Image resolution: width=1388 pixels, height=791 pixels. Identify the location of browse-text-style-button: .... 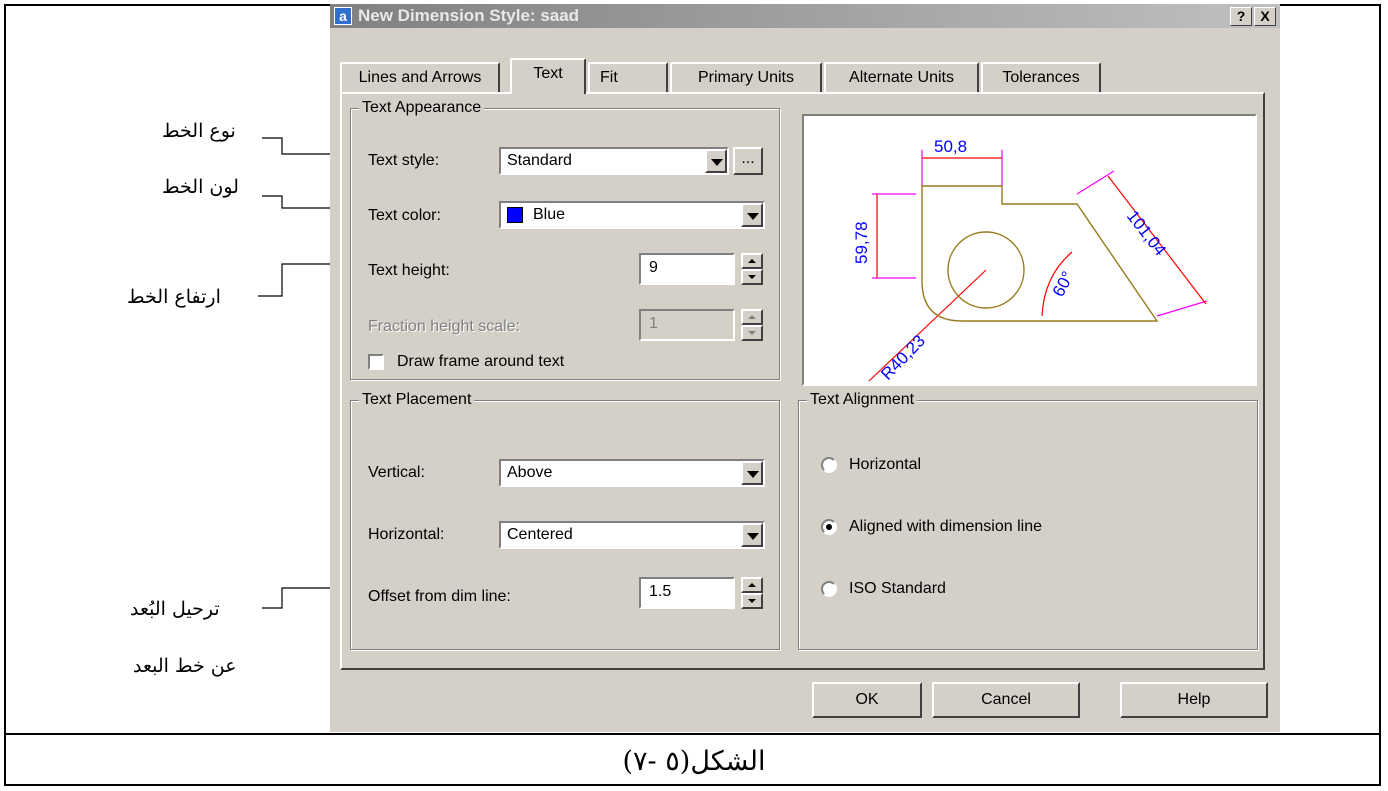
(748, 161).